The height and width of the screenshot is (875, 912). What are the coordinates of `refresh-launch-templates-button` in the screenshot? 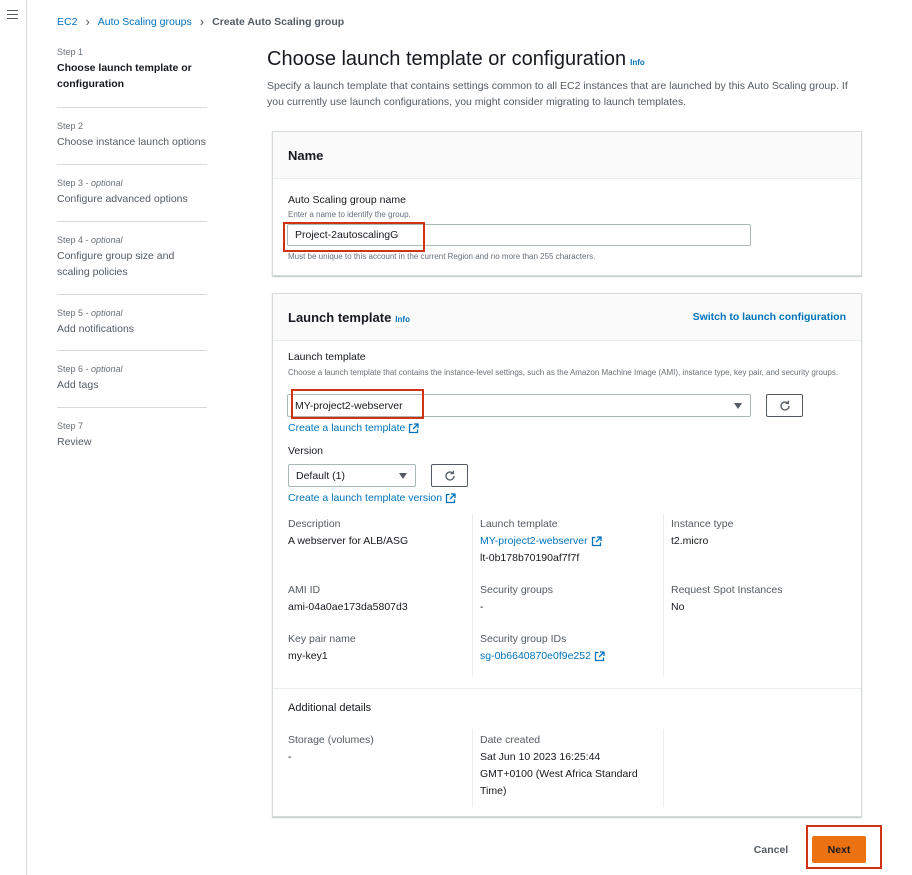 It's located at (784, 405).